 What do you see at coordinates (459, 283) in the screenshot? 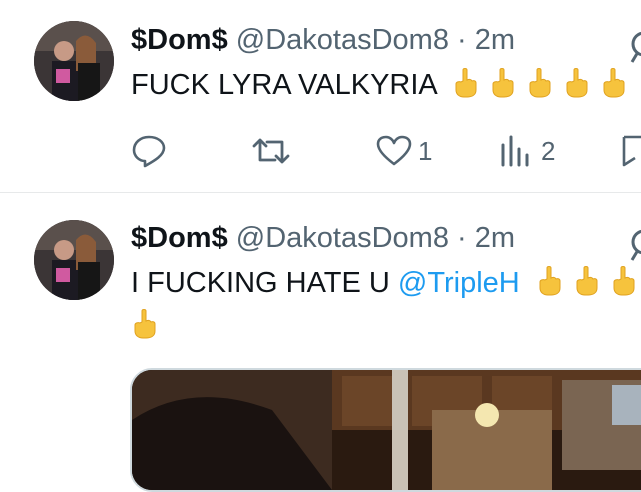
I see `mention-link: @TripleH` at bounding box center [459, 283].